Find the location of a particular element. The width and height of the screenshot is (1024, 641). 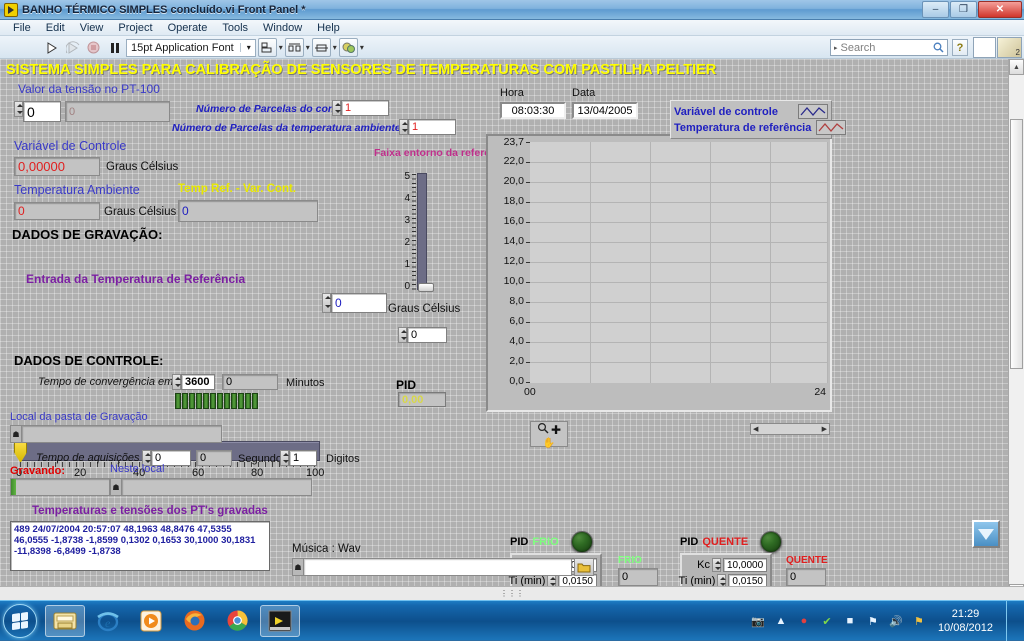

entrada-ref-numeric: 0 is located at coordinates (354, 303).